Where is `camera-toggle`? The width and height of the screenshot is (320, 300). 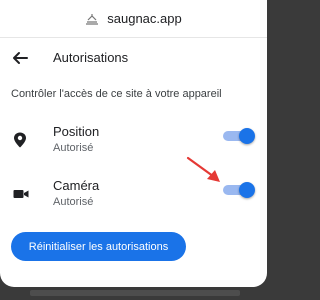
camera-toggle is located at coordinates (239, 190).